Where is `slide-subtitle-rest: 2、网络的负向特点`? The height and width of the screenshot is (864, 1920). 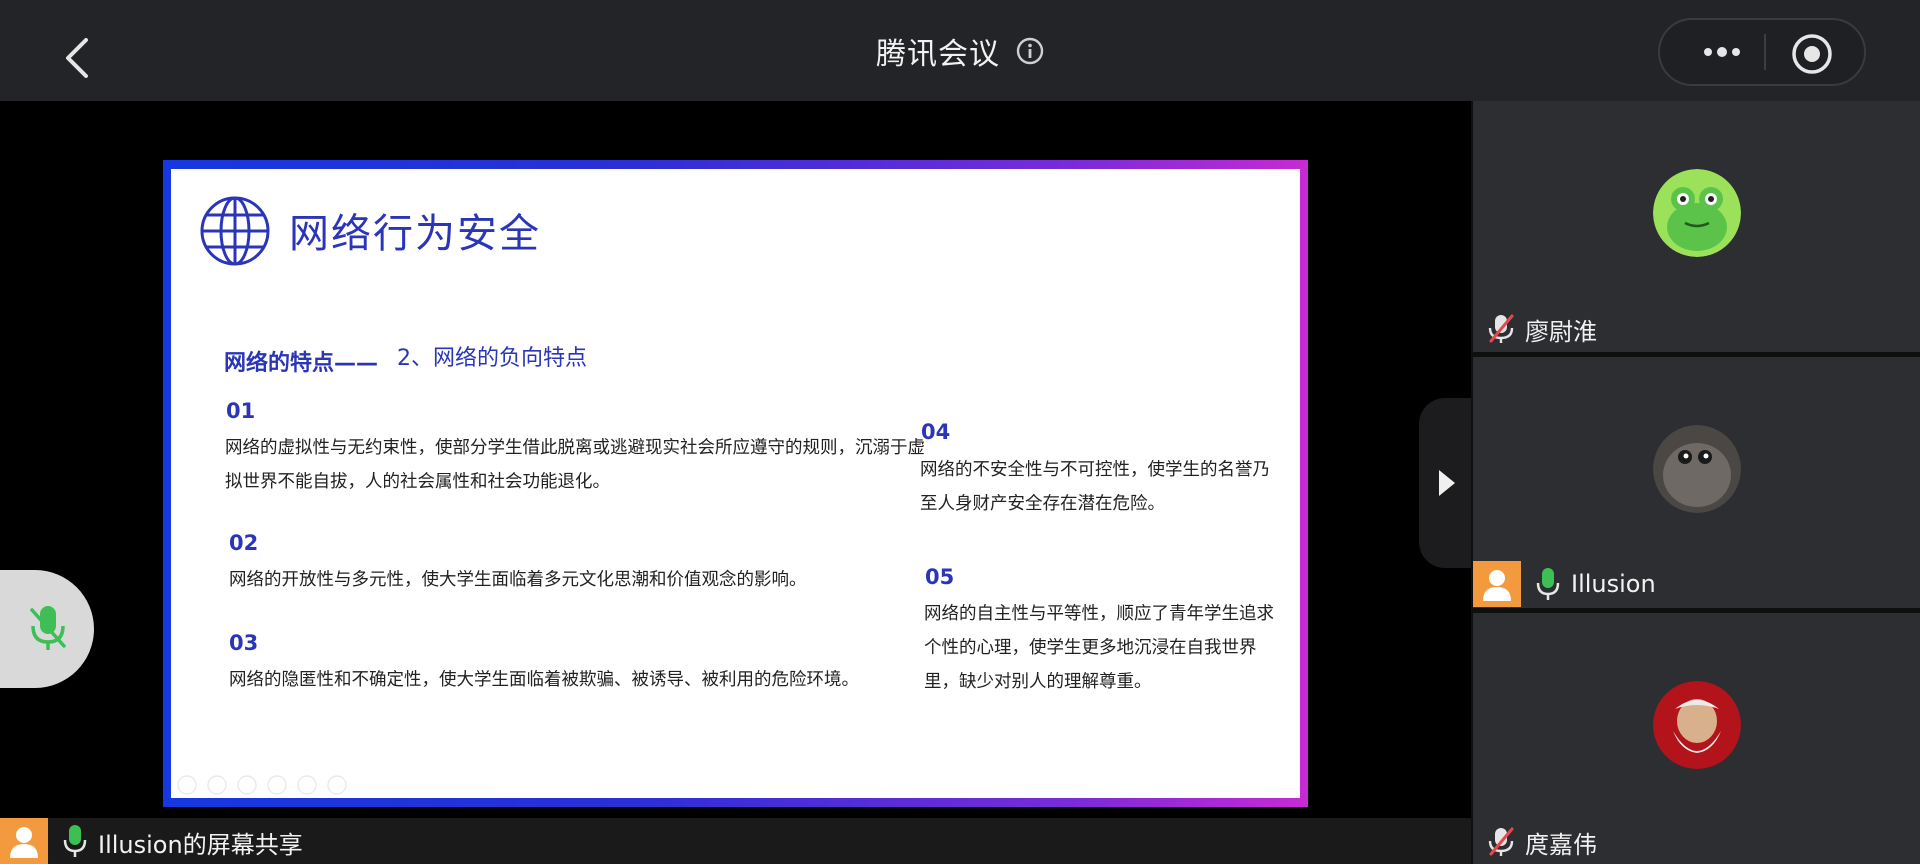
slide-subtitle-rest: 2、网络的负向特点 is located at coordinates (492, 358).